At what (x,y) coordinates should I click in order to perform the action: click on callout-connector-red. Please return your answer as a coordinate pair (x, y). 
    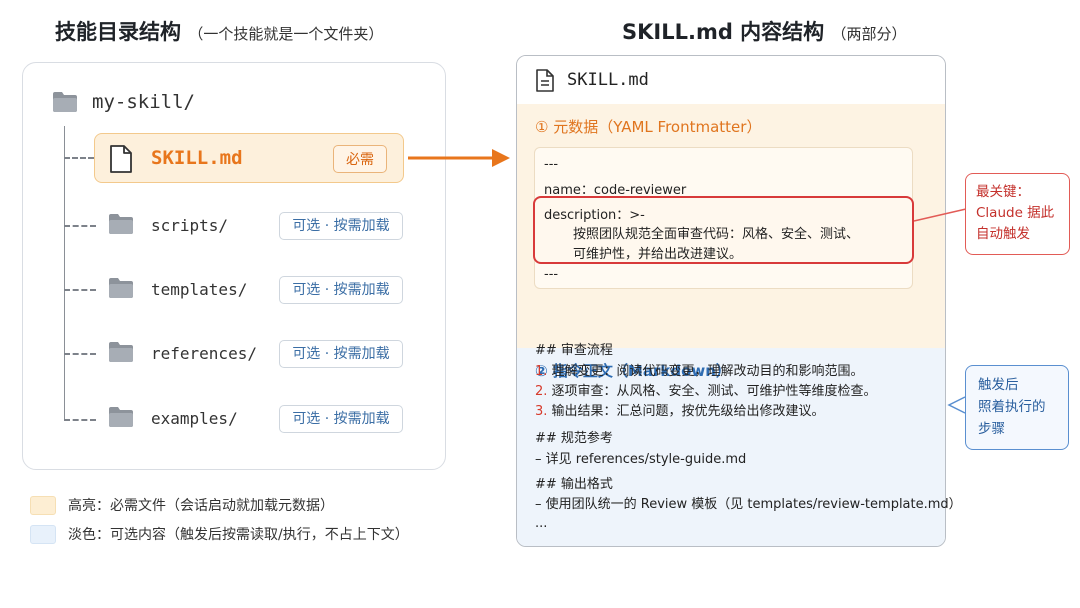
    Looking at the image, I should click on (940, 215).